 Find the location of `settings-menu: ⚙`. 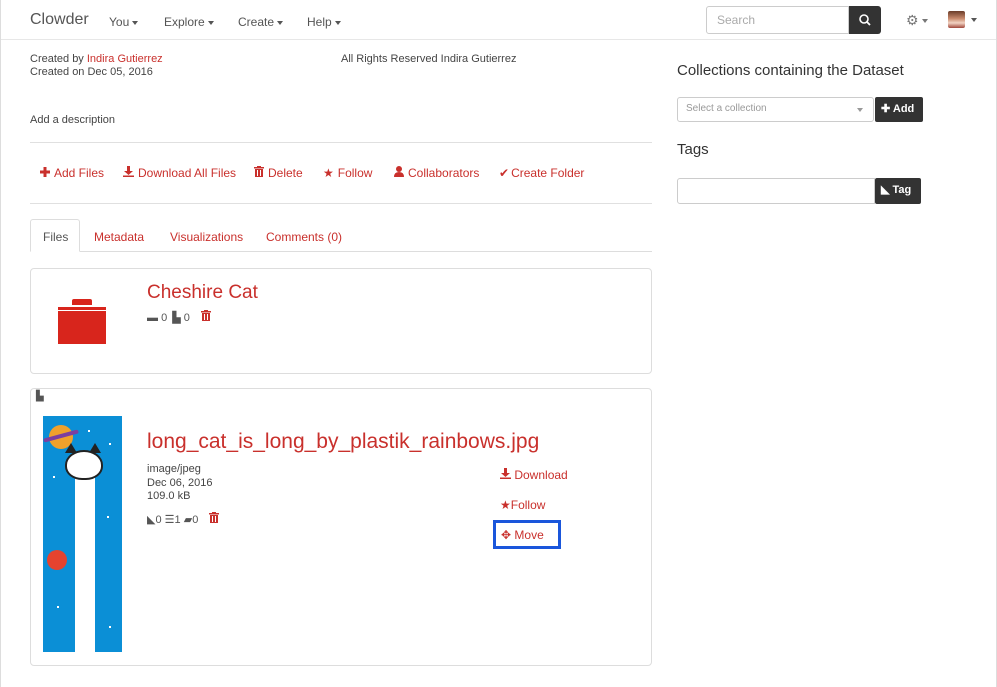

settings-menu: ⚙ is located at coordinates (917, 20).